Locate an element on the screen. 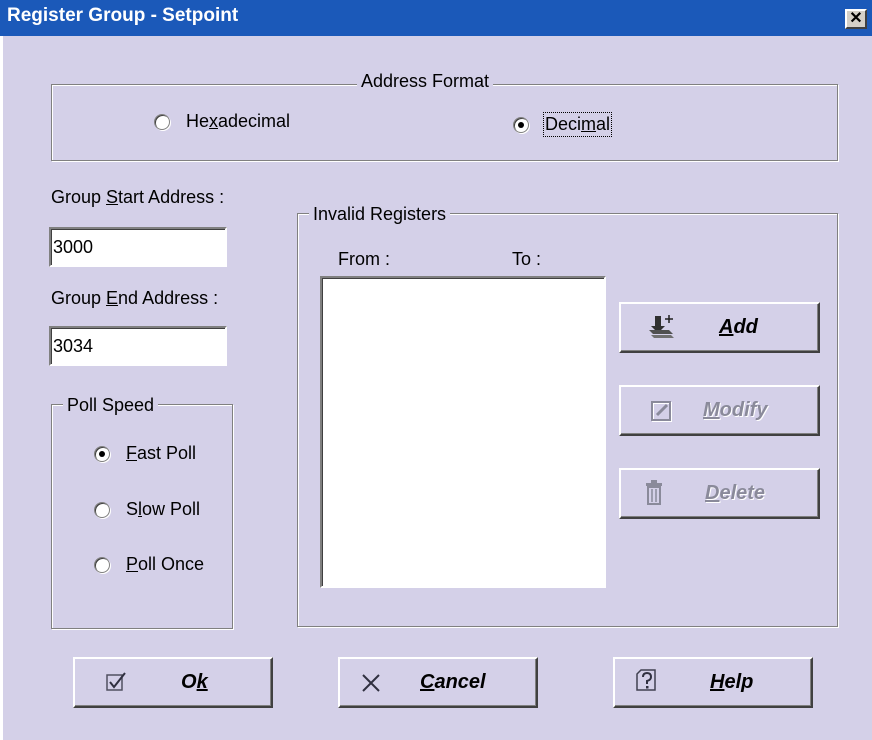  help-button: Help is located at coordinates (713, 682).